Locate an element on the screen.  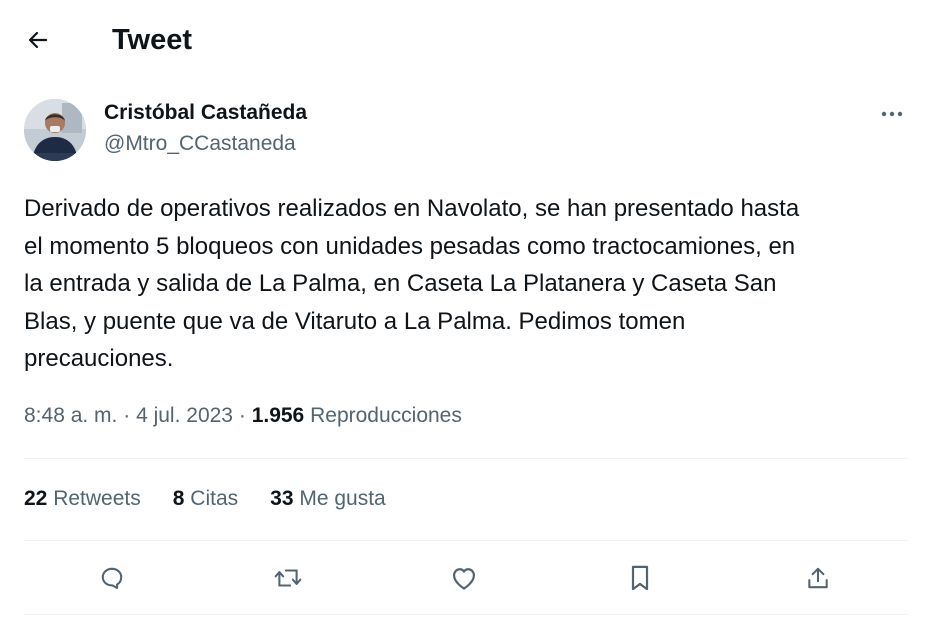
bookmark-button is located at coordinates (640, 578).